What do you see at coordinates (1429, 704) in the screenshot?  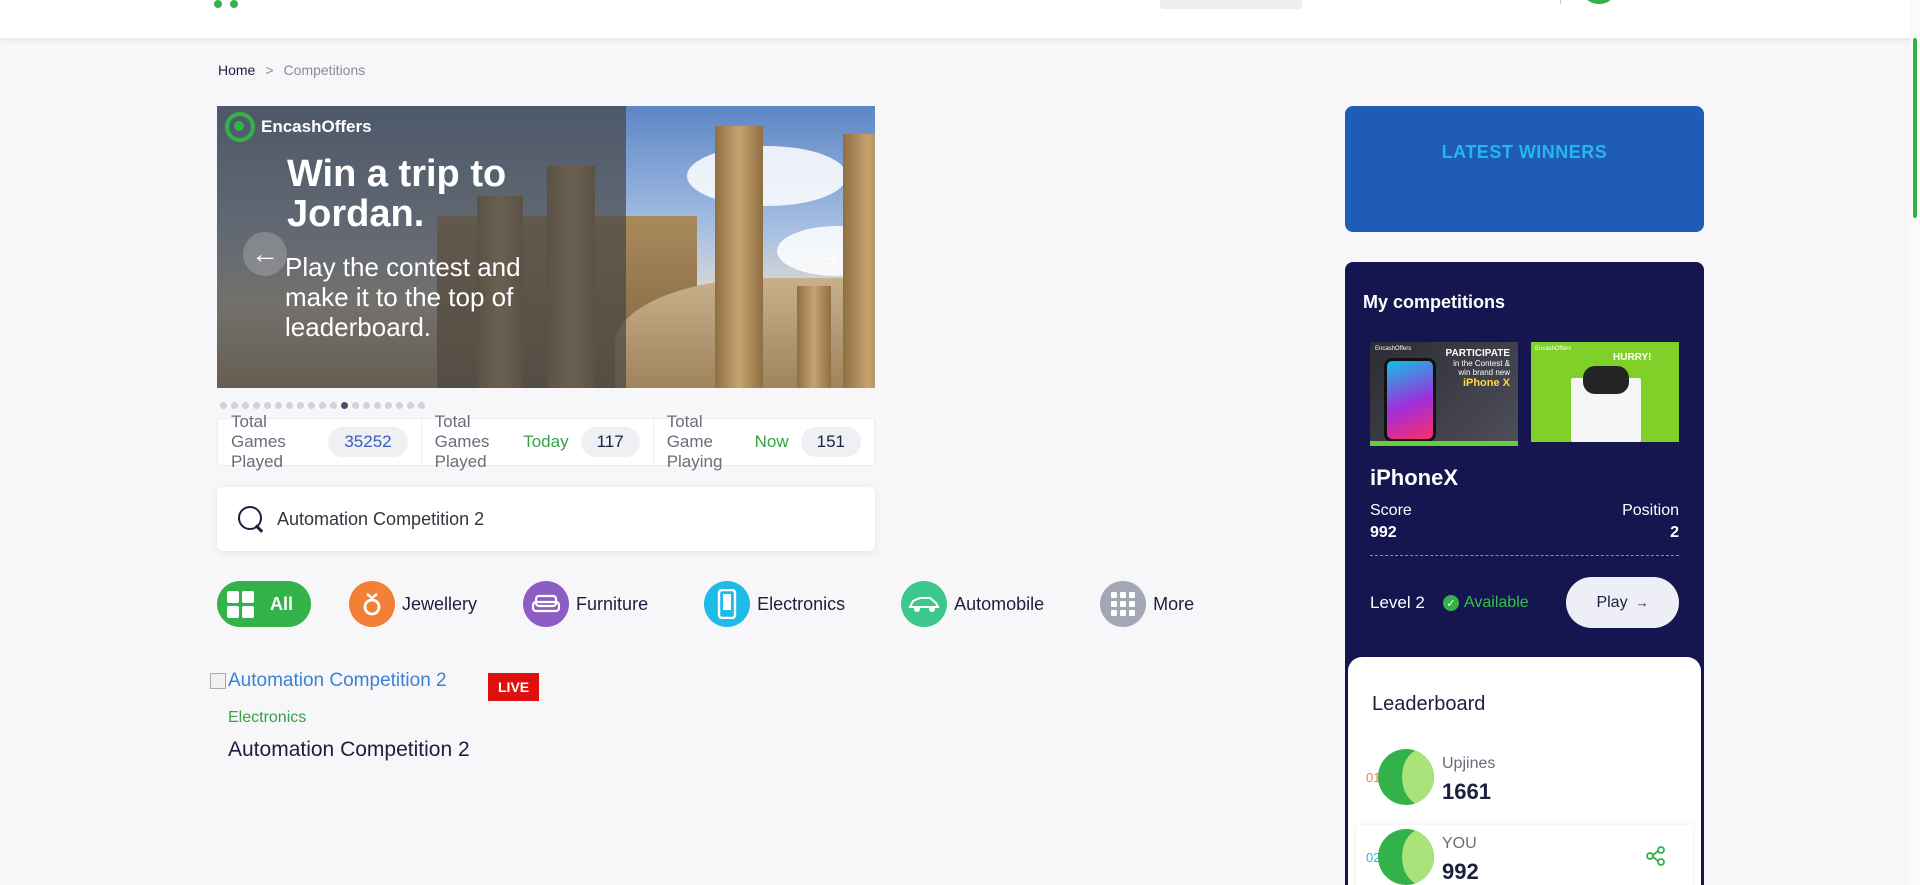 I see `leaderboard-title: Leaderboard` at bounding box center [1429, 704].